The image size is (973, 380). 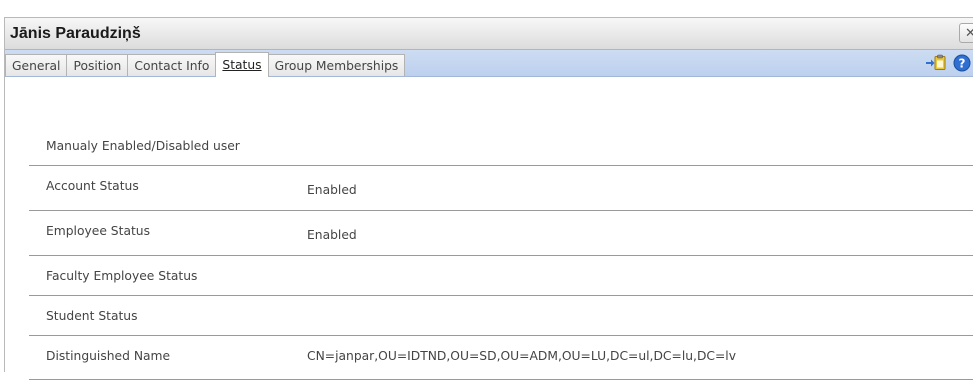 I want to click on close-button: ✕, so click(x=966, y=33).